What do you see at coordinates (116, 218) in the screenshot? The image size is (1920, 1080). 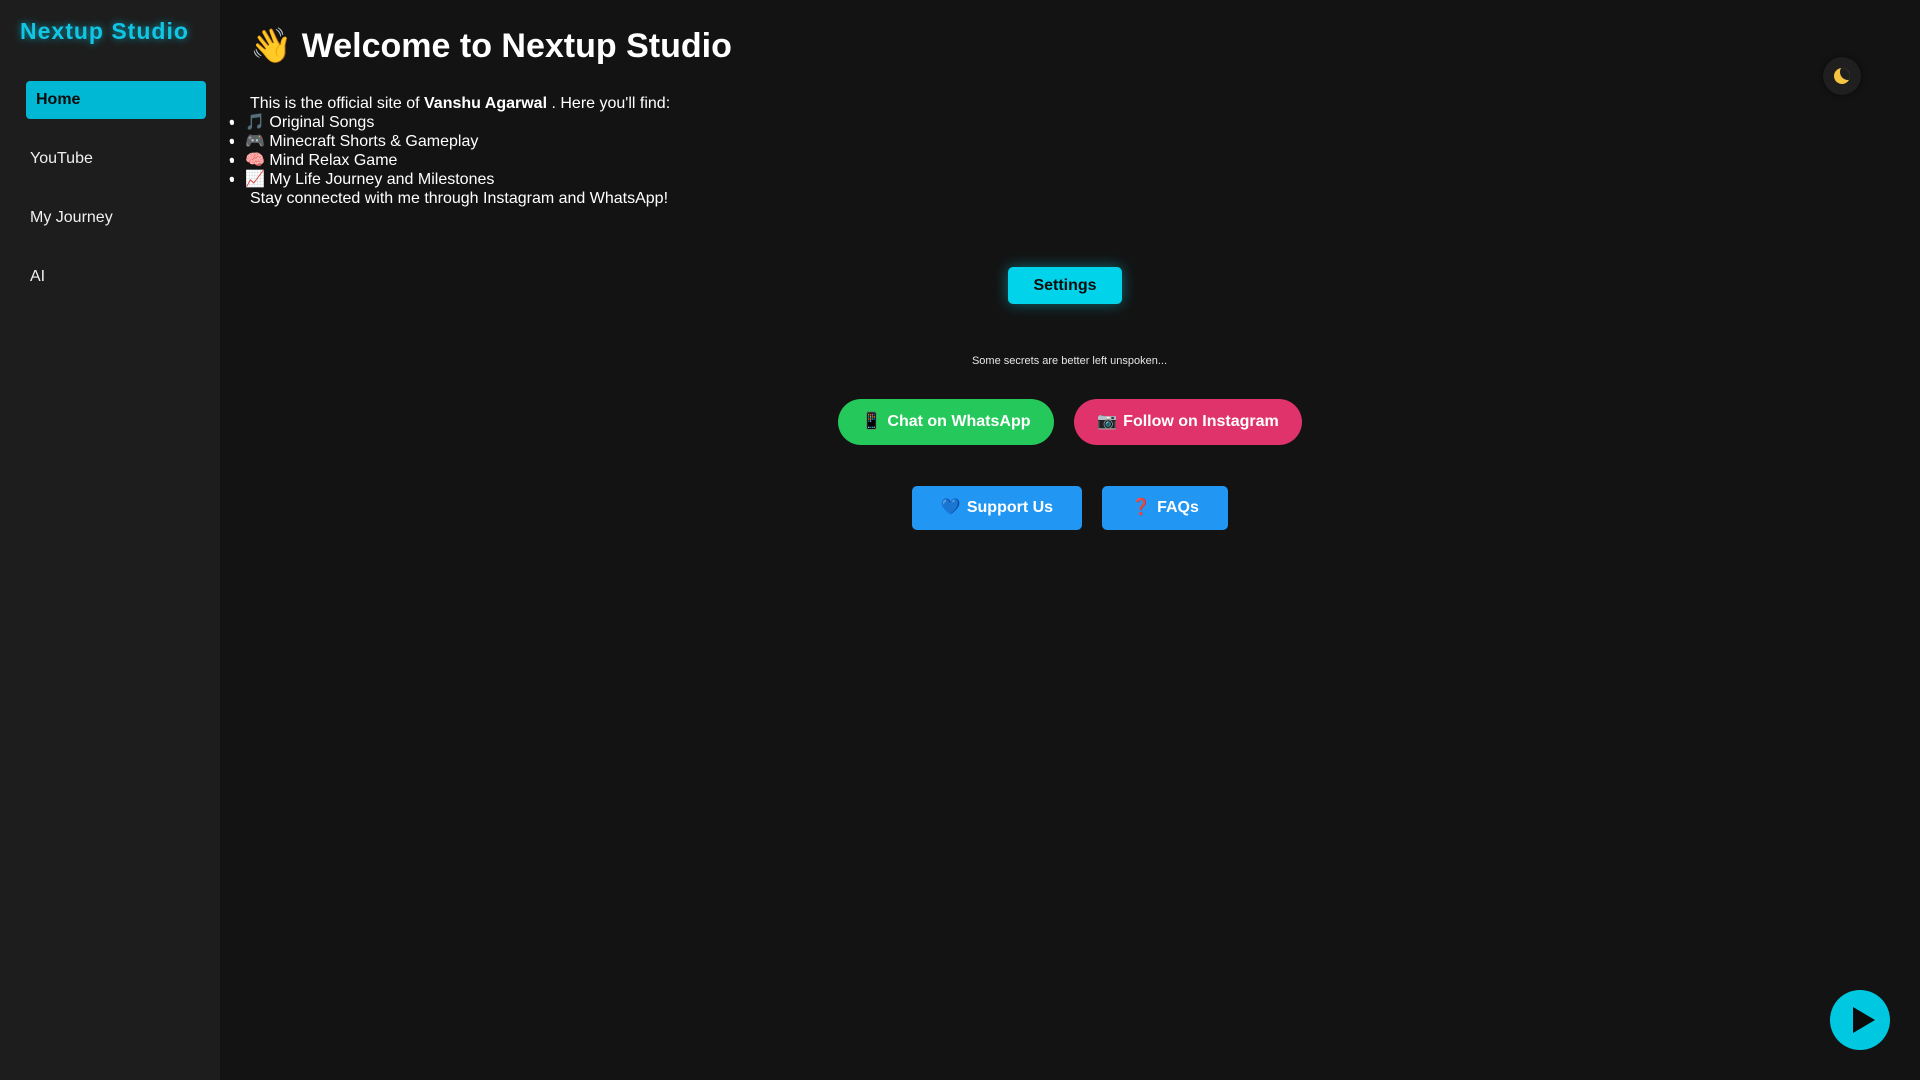 I see `sidebar-item-my-journey: My Journey` at bounding box center [116, 218].